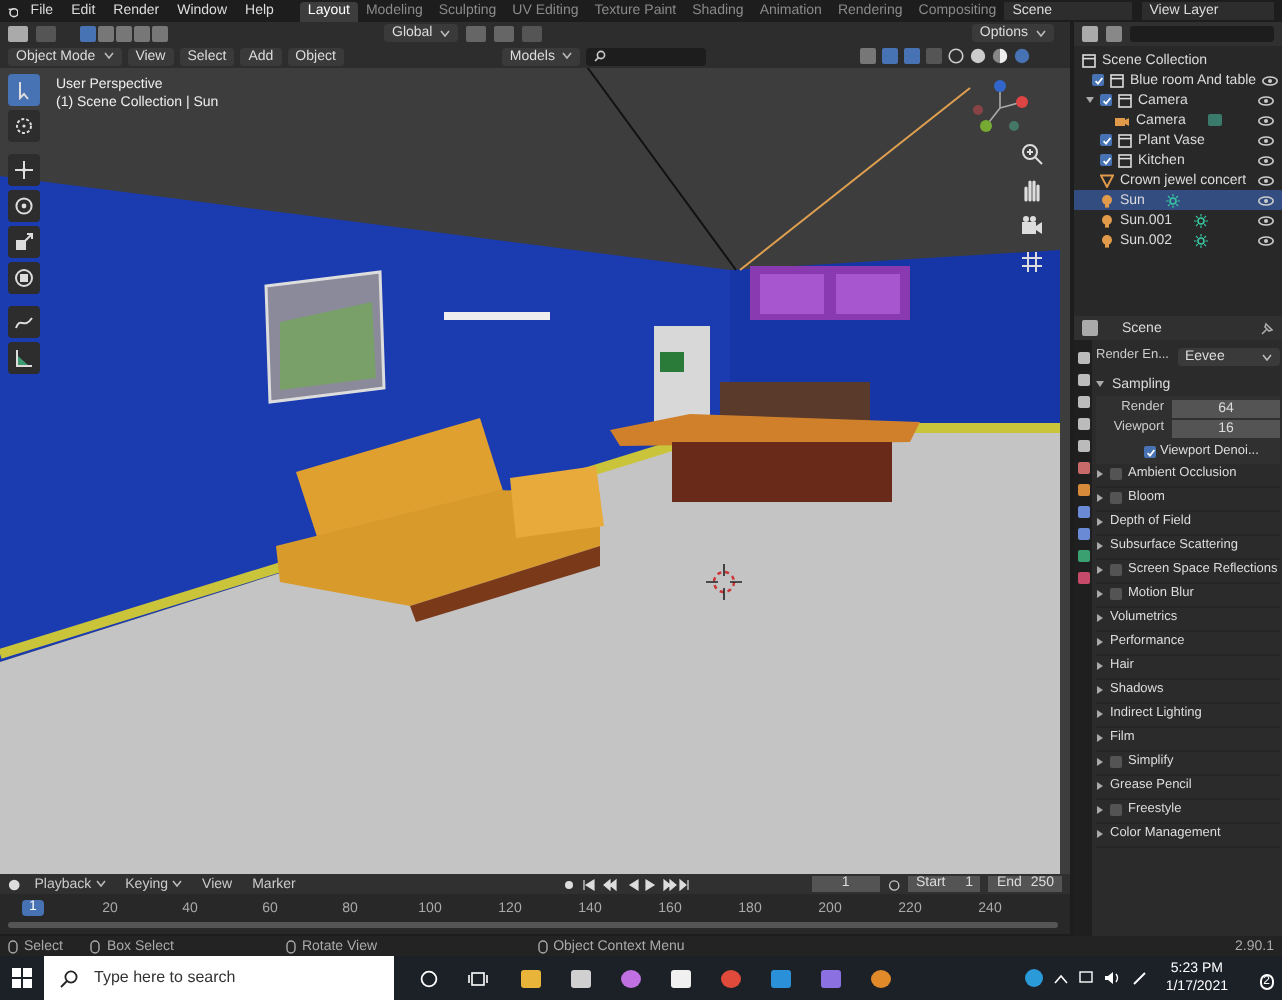 This screenshot has width=1282, height=1000. What do you see at coordinates (1139, 978) in the screenshot?
I see `pen-icon` at bounding box center [1139, 978].